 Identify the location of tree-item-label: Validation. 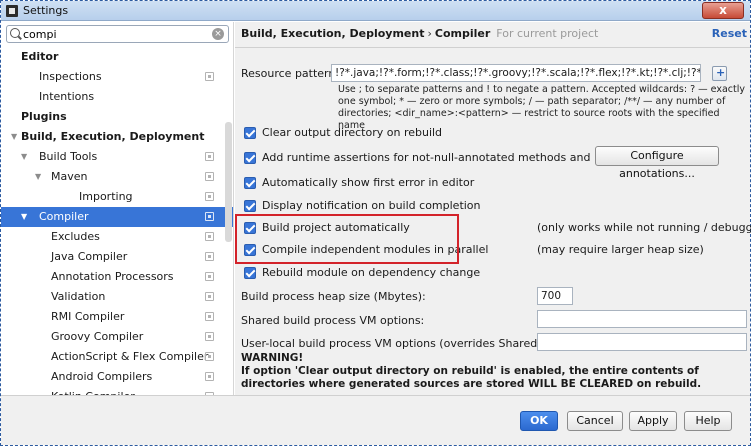
(78, 296).